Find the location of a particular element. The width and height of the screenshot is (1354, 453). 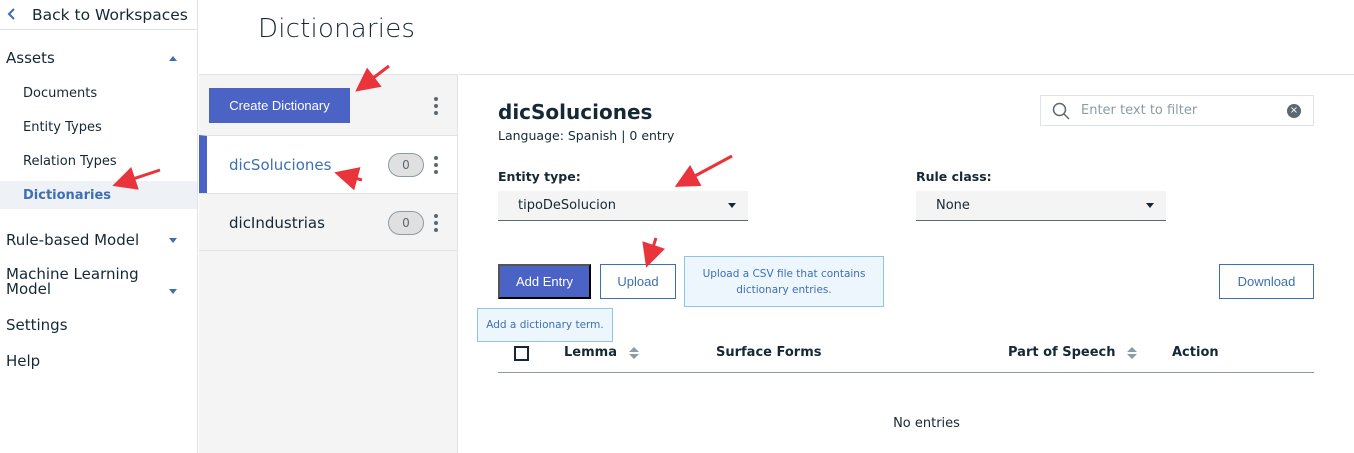

assets-label: Assets is located at coordinates (30, 58).